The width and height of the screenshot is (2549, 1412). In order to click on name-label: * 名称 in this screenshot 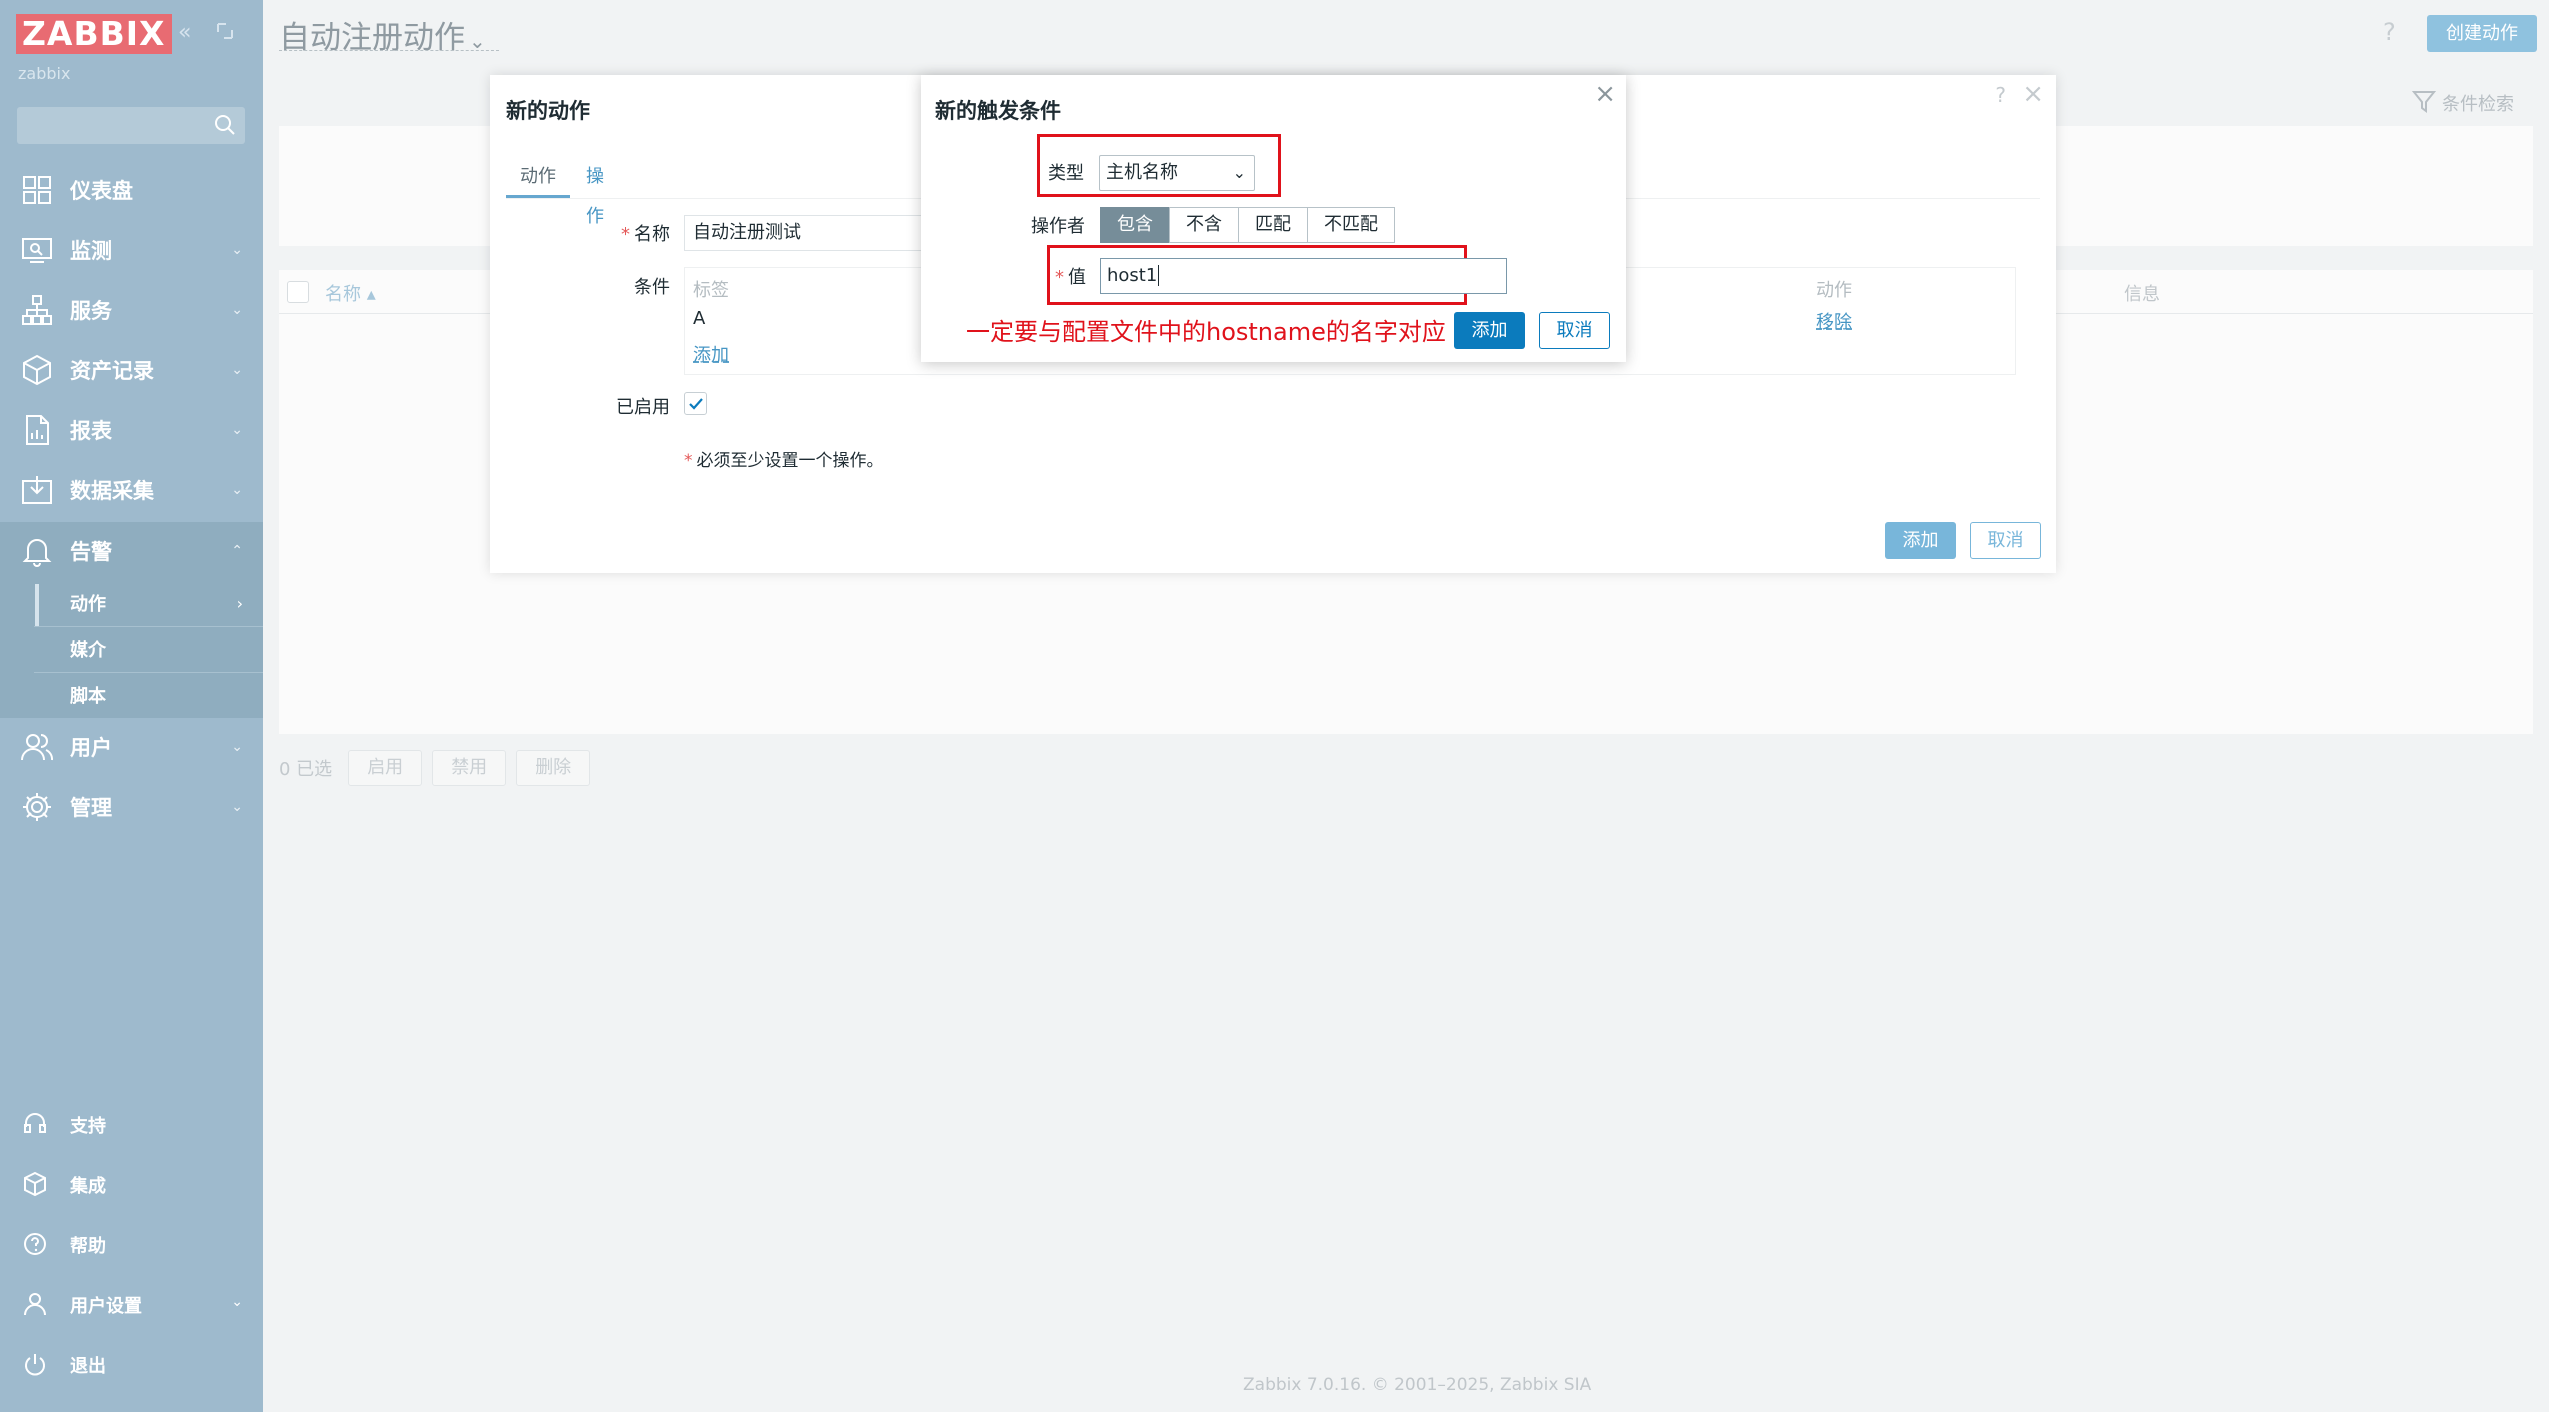, I will do `click(615, 233)`.